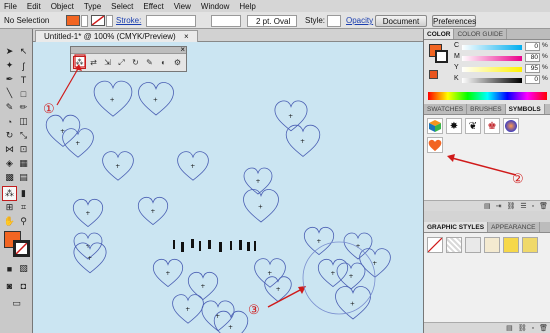  I want to click on tab-appearance: APPEARANCE, so click(514, 227).